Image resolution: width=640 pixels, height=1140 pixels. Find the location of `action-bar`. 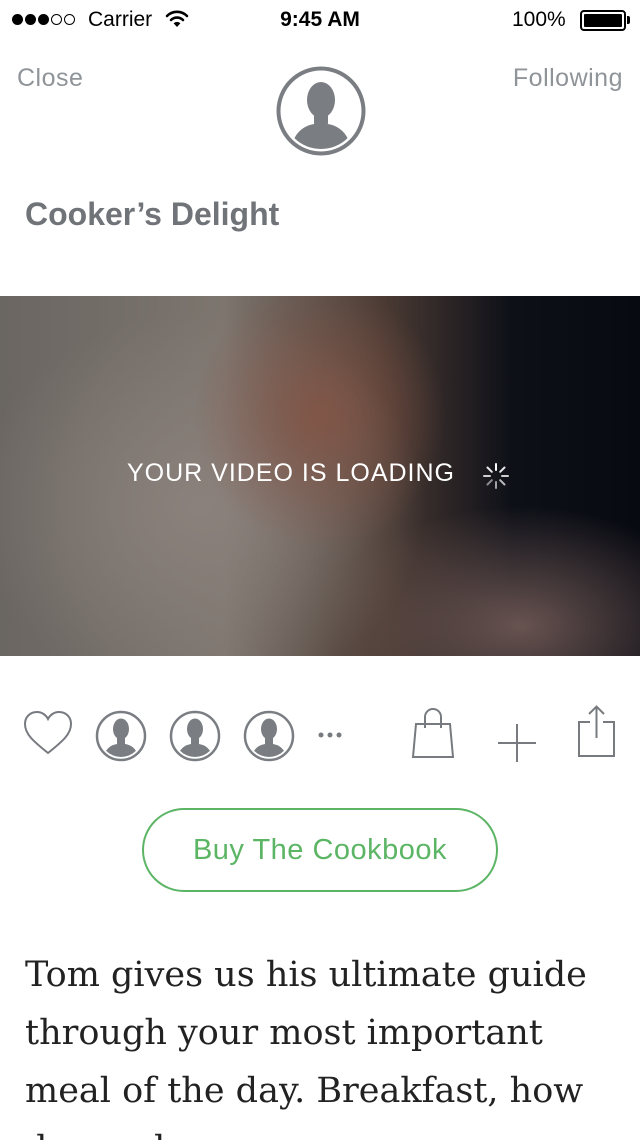

action-bar is located at coordinates (320, 735).